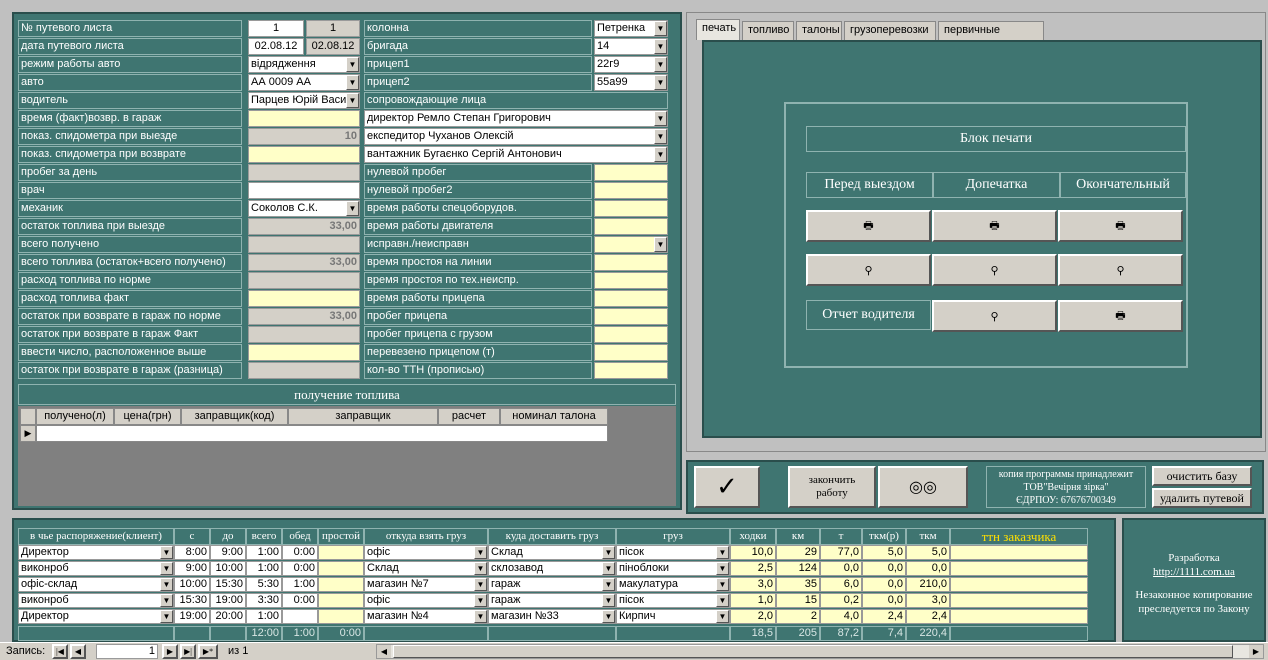 This screenshot has height=660, width=1268. What do you see at coordinates (426, 600) in the screenshot?
I see `trip-cell: офіс ▼` at bounding box center [426, 600].